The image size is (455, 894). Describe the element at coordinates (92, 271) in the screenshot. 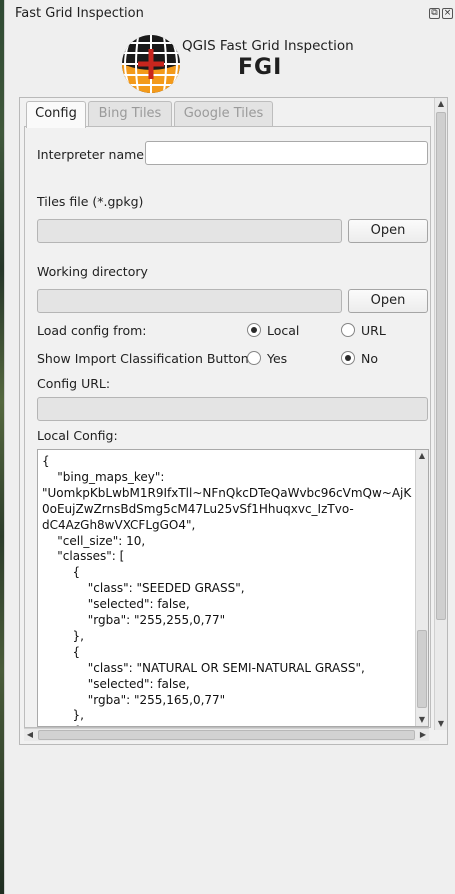

I see `working-directory-label: Working directory` at that location.